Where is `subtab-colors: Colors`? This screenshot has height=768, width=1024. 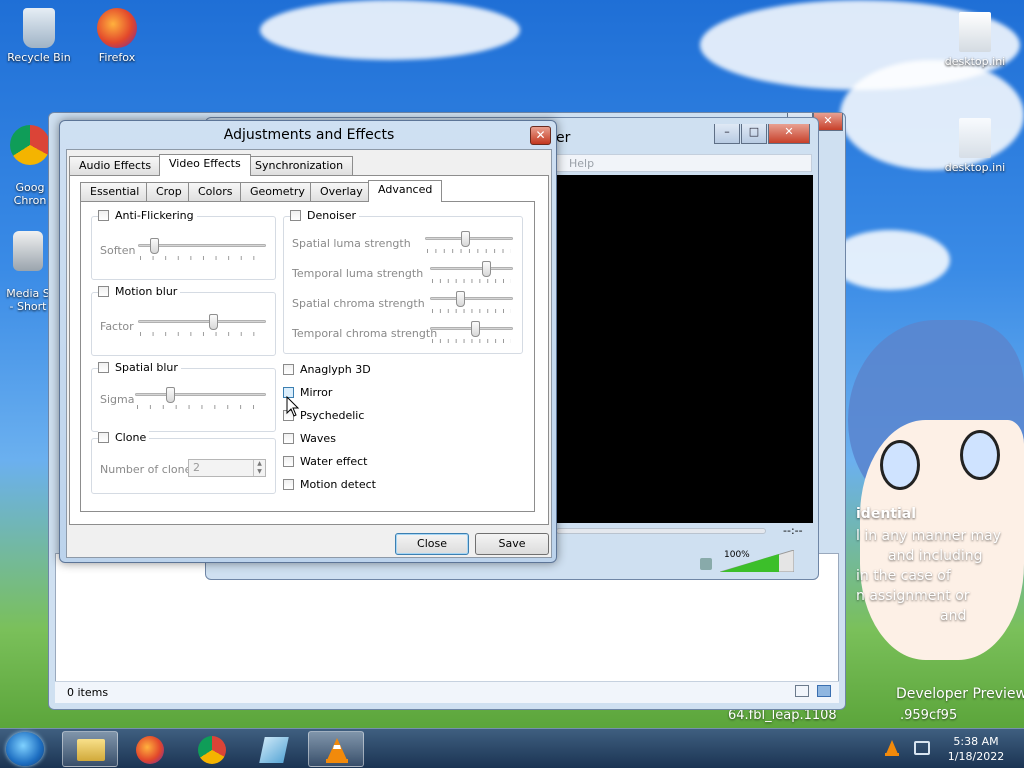
subtab-colors: Colors is located at coordinates (215, 192).